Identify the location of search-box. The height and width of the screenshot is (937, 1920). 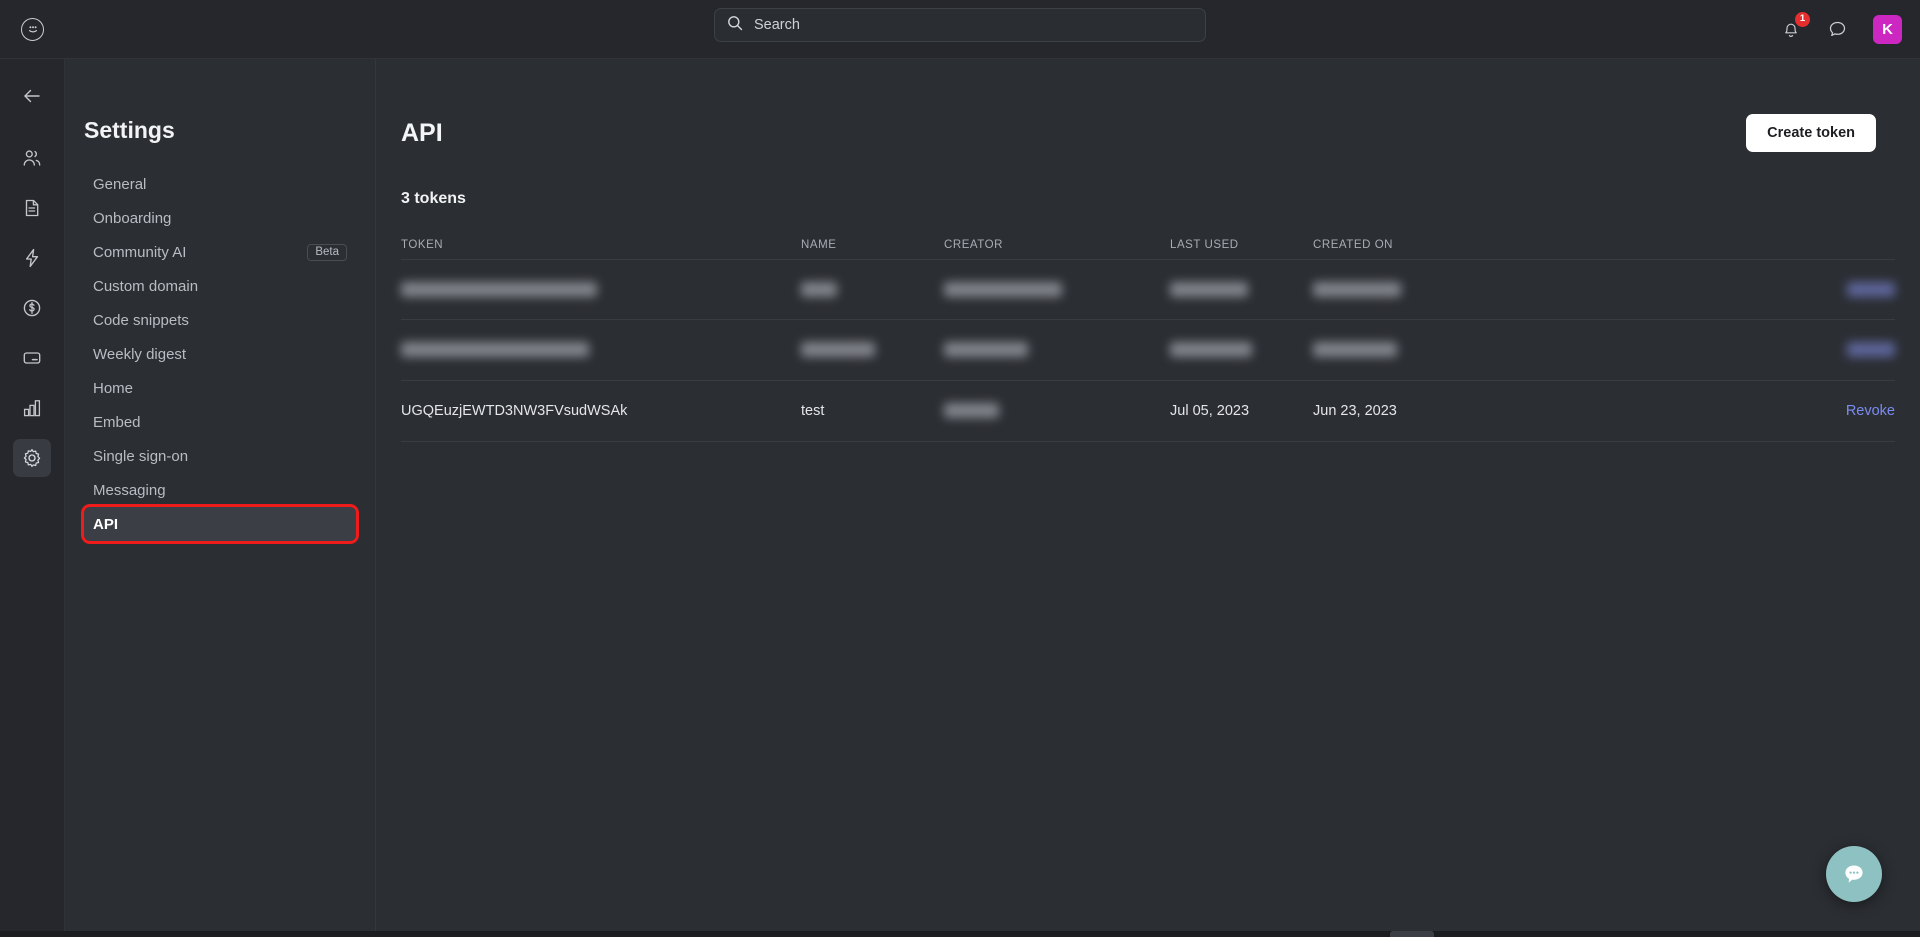
(960, 25).